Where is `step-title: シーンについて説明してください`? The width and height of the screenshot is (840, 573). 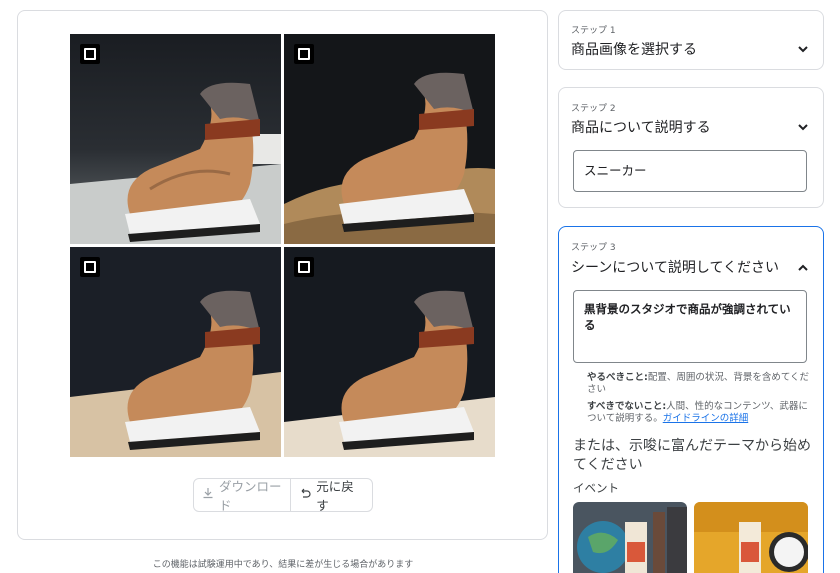
step-title: シーンについて説明してください is located at coordinates (675, 268).